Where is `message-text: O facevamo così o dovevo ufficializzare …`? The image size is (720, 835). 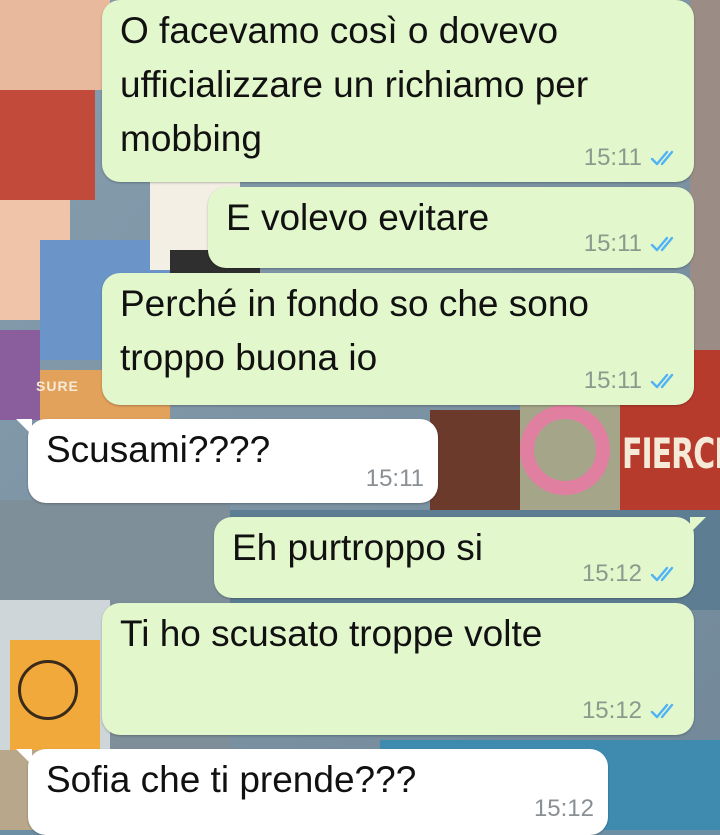
message-text: O facevamo così o dovevo ufficializzare … is located at coordinates (354, 84).